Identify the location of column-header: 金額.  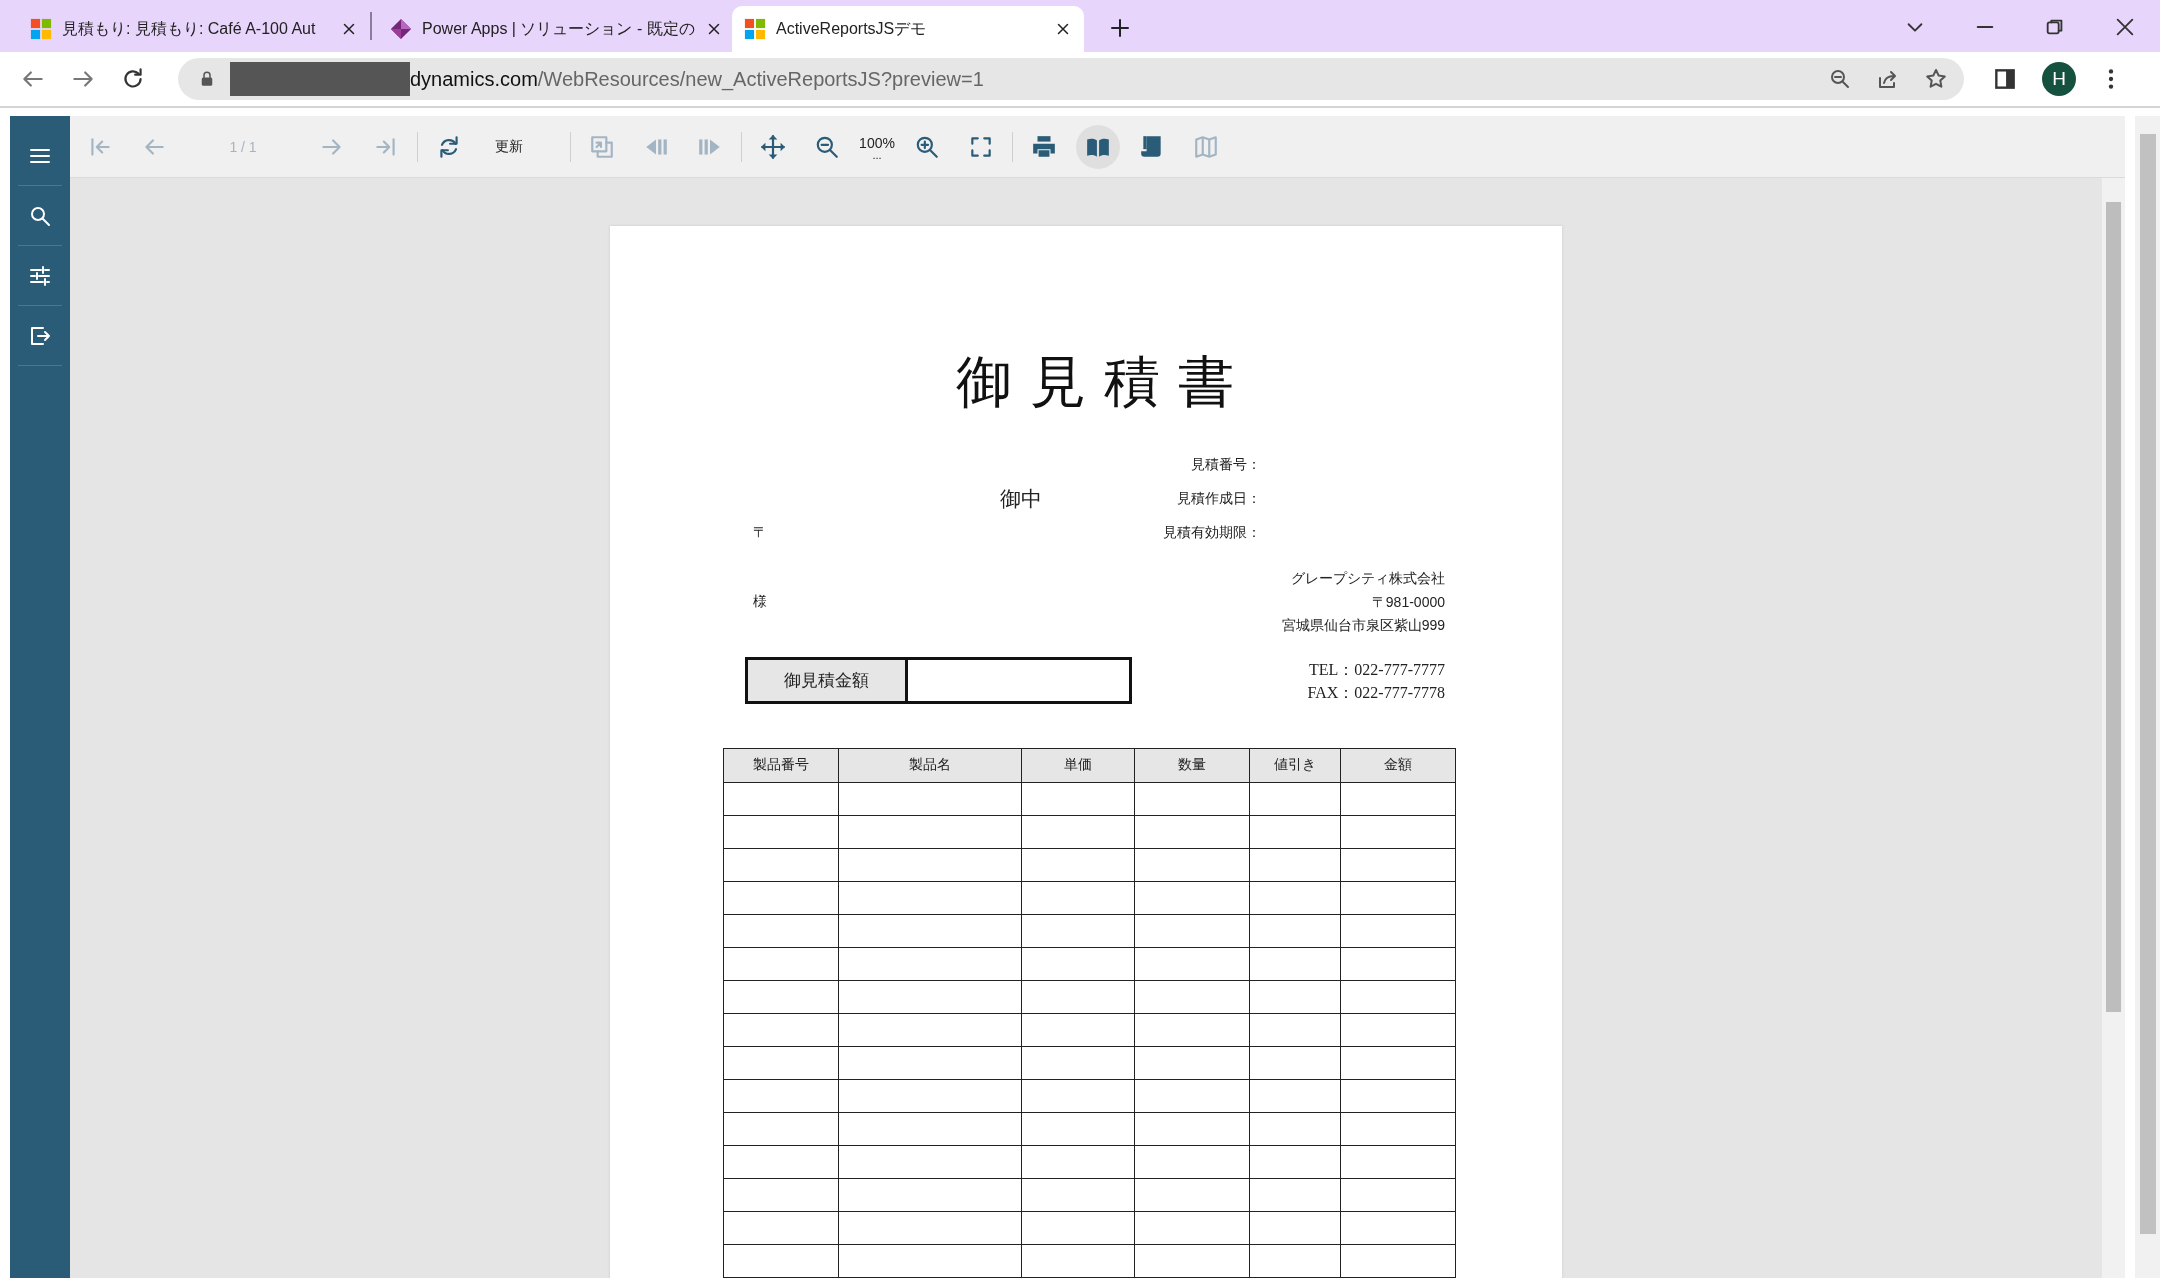
(1398, 765).